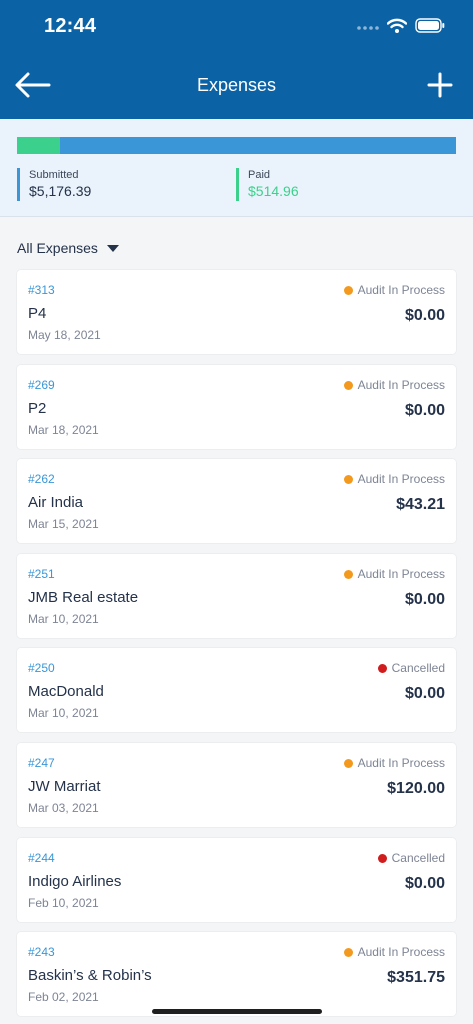 This screenshot has width=473, height=1024. I want to click on expense-id: #244, so click(41, 858).